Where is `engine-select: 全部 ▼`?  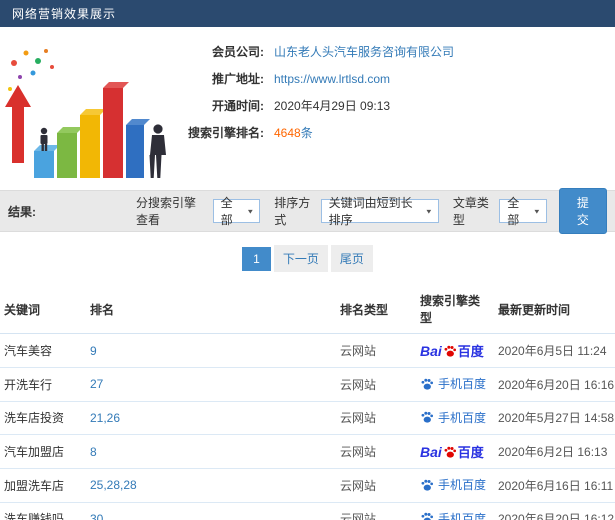
engine-select: 全部 ▼ is located at coordinates (236, 211).